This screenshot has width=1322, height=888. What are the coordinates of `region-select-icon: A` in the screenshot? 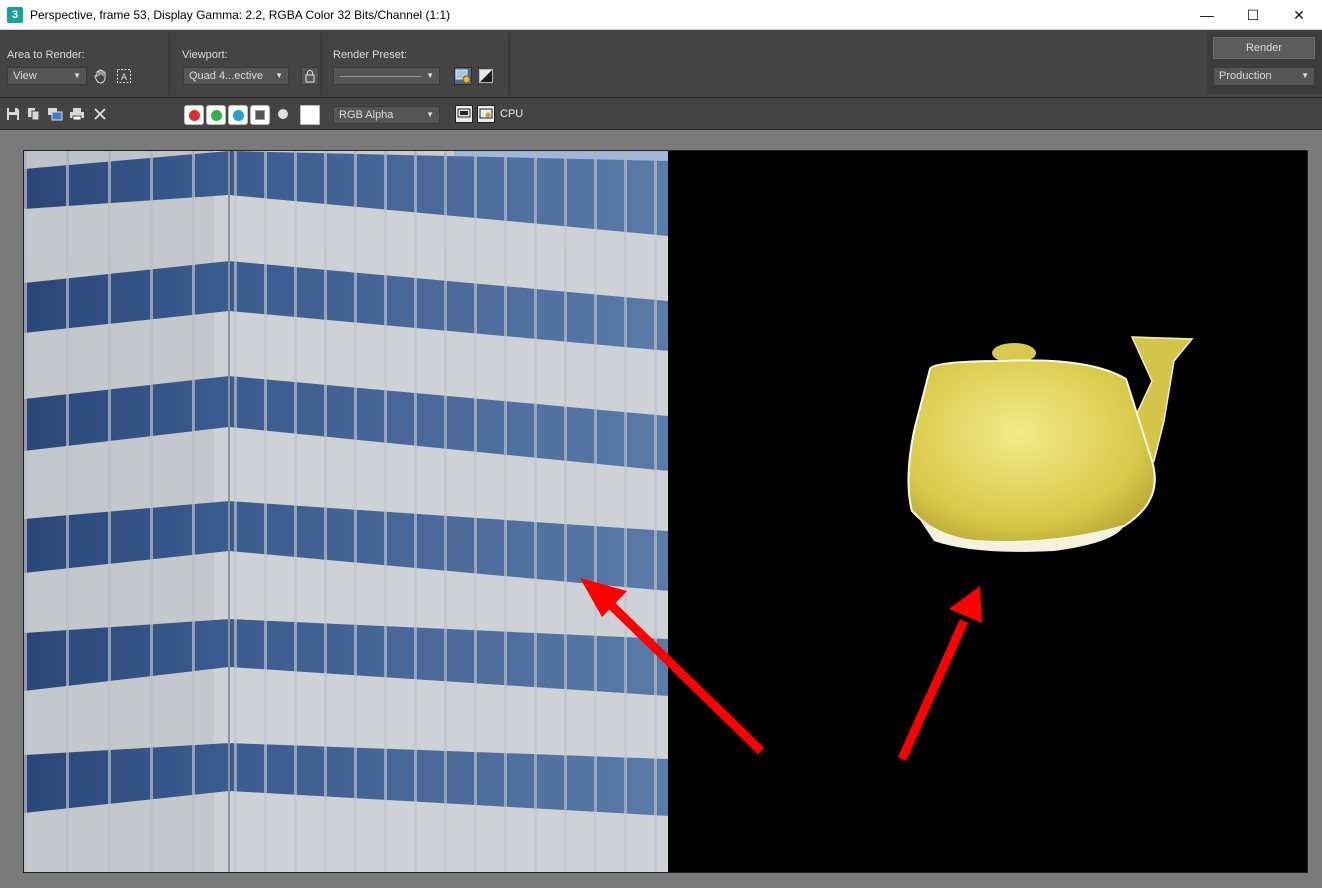 It's located at (124, 76).